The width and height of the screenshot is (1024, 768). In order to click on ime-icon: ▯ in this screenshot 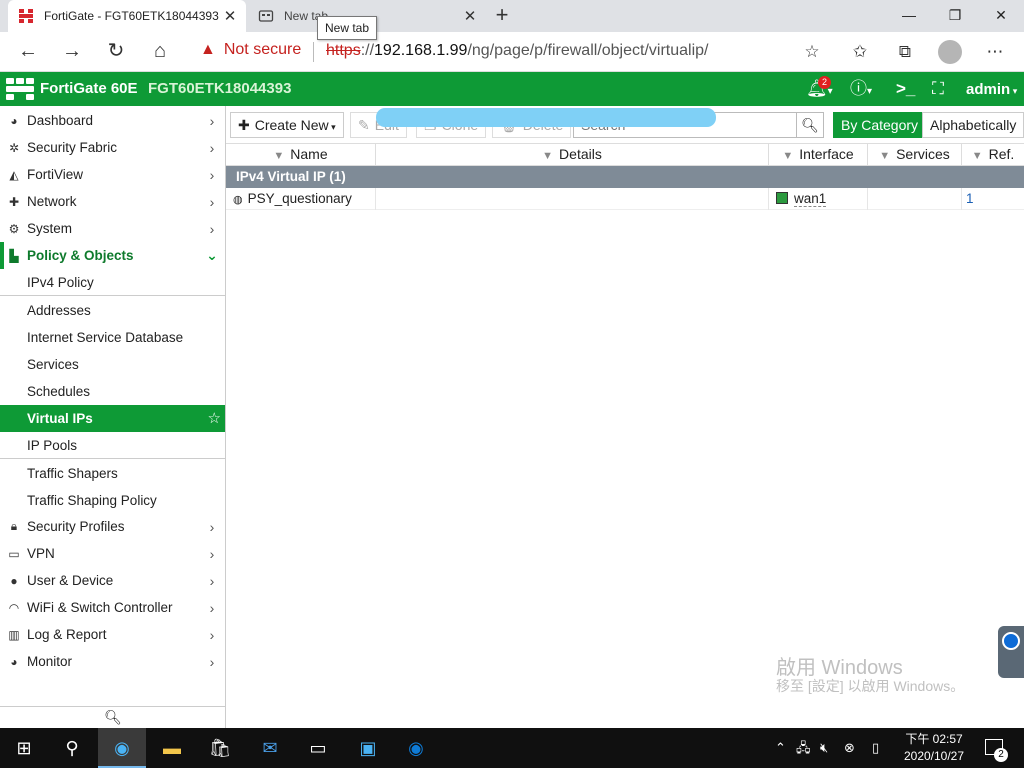, I will do `click(875, 748)`.